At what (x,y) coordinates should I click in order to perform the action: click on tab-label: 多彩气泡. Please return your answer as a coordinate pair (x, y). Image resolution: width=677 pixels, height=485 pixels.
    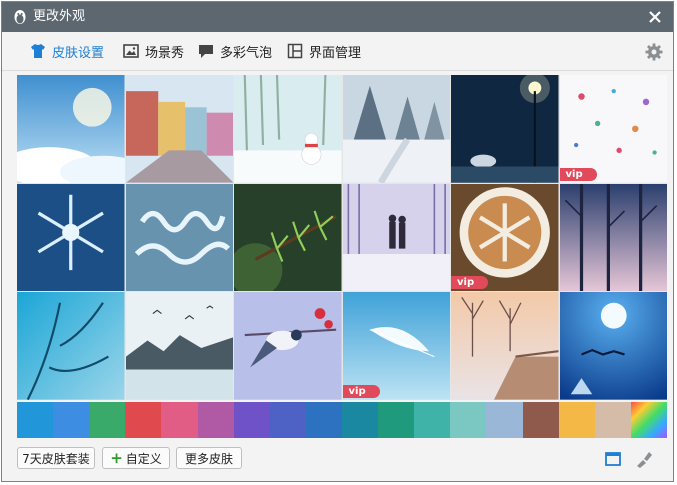
    Looking at the image, I should click on (246, 53).